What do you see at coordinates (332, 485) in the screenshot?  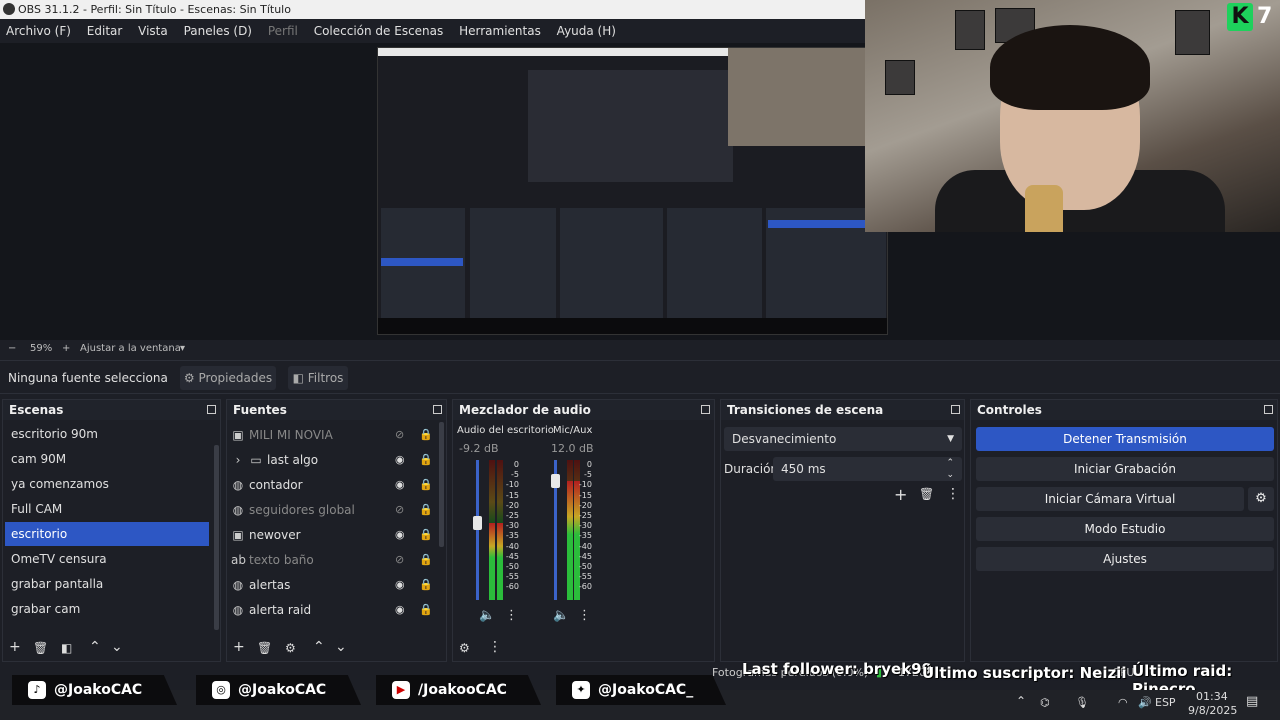 I see `source-item: ◍ contador ◉ 🔒` at bounding box center [332, 485].